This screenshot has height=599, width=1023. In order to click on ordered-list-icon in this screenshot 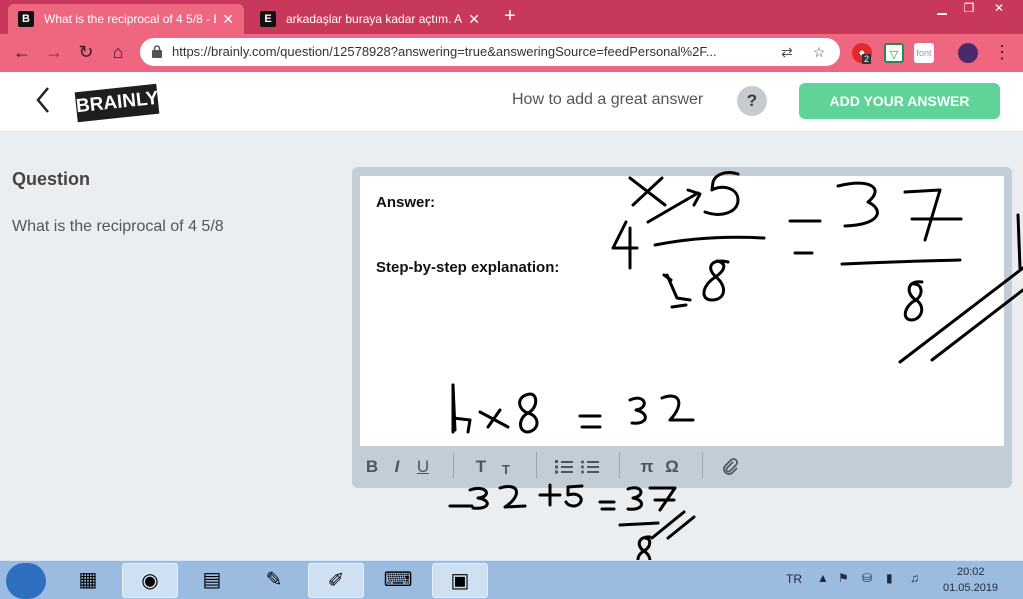, I will do `click(564, 467)`.